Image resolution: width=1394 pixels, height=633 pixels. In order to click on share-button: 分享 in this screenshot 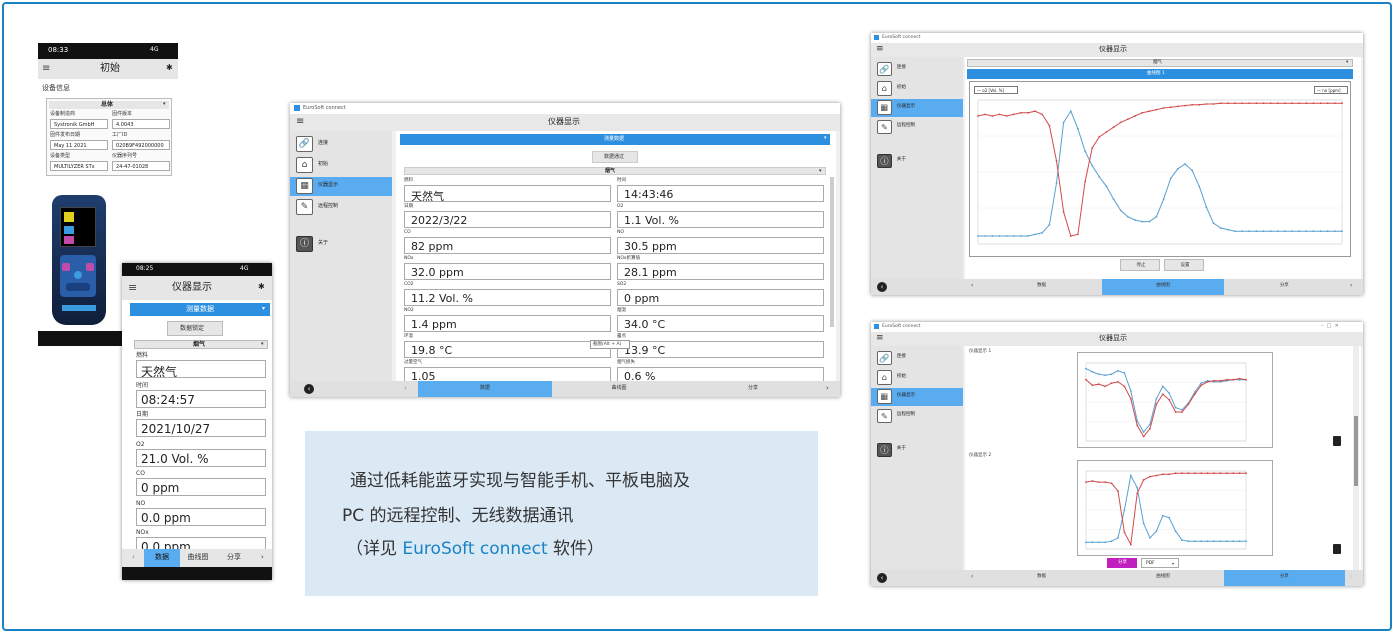, I will do `click(1122, 563)`.